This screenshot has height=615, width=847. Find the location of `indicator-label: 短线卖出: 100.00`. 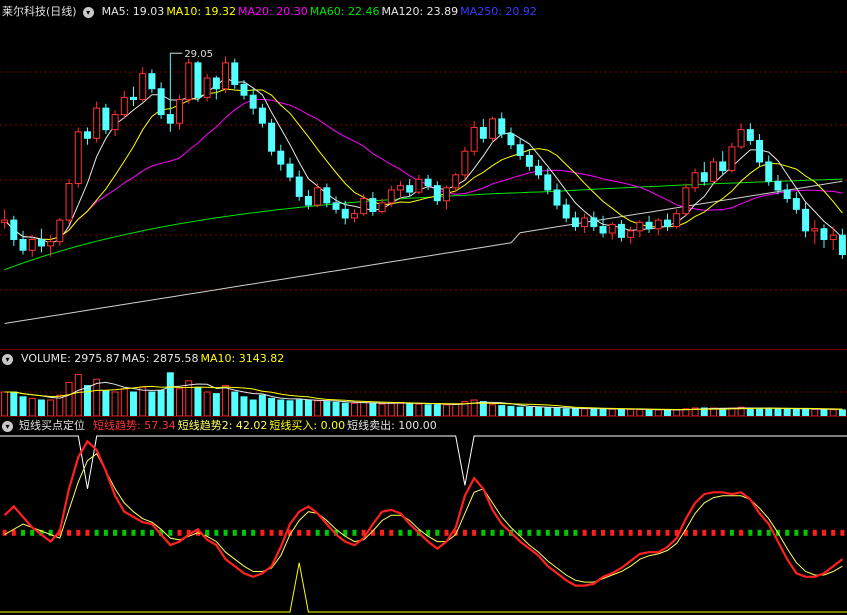

indicator-label: 短线卖出: 100.00 is located at coordinates (392, 425).